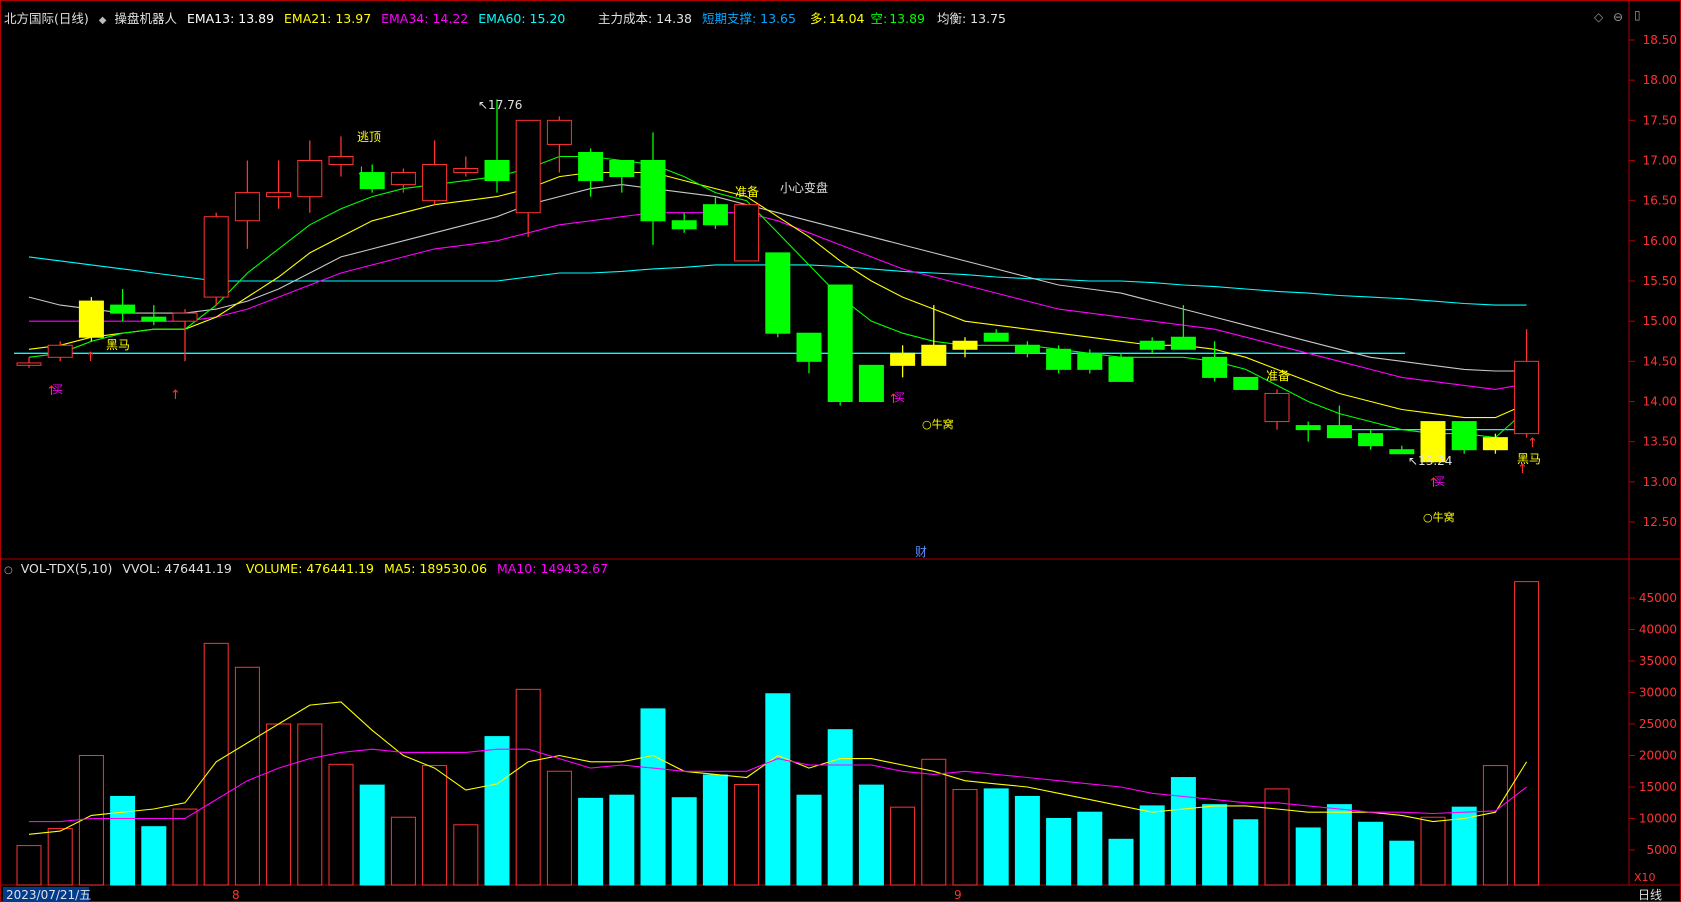 The height and width of the screenshot is (902, 1681). I want to click on vol-tick-label: 10000, so click(1658, 819).